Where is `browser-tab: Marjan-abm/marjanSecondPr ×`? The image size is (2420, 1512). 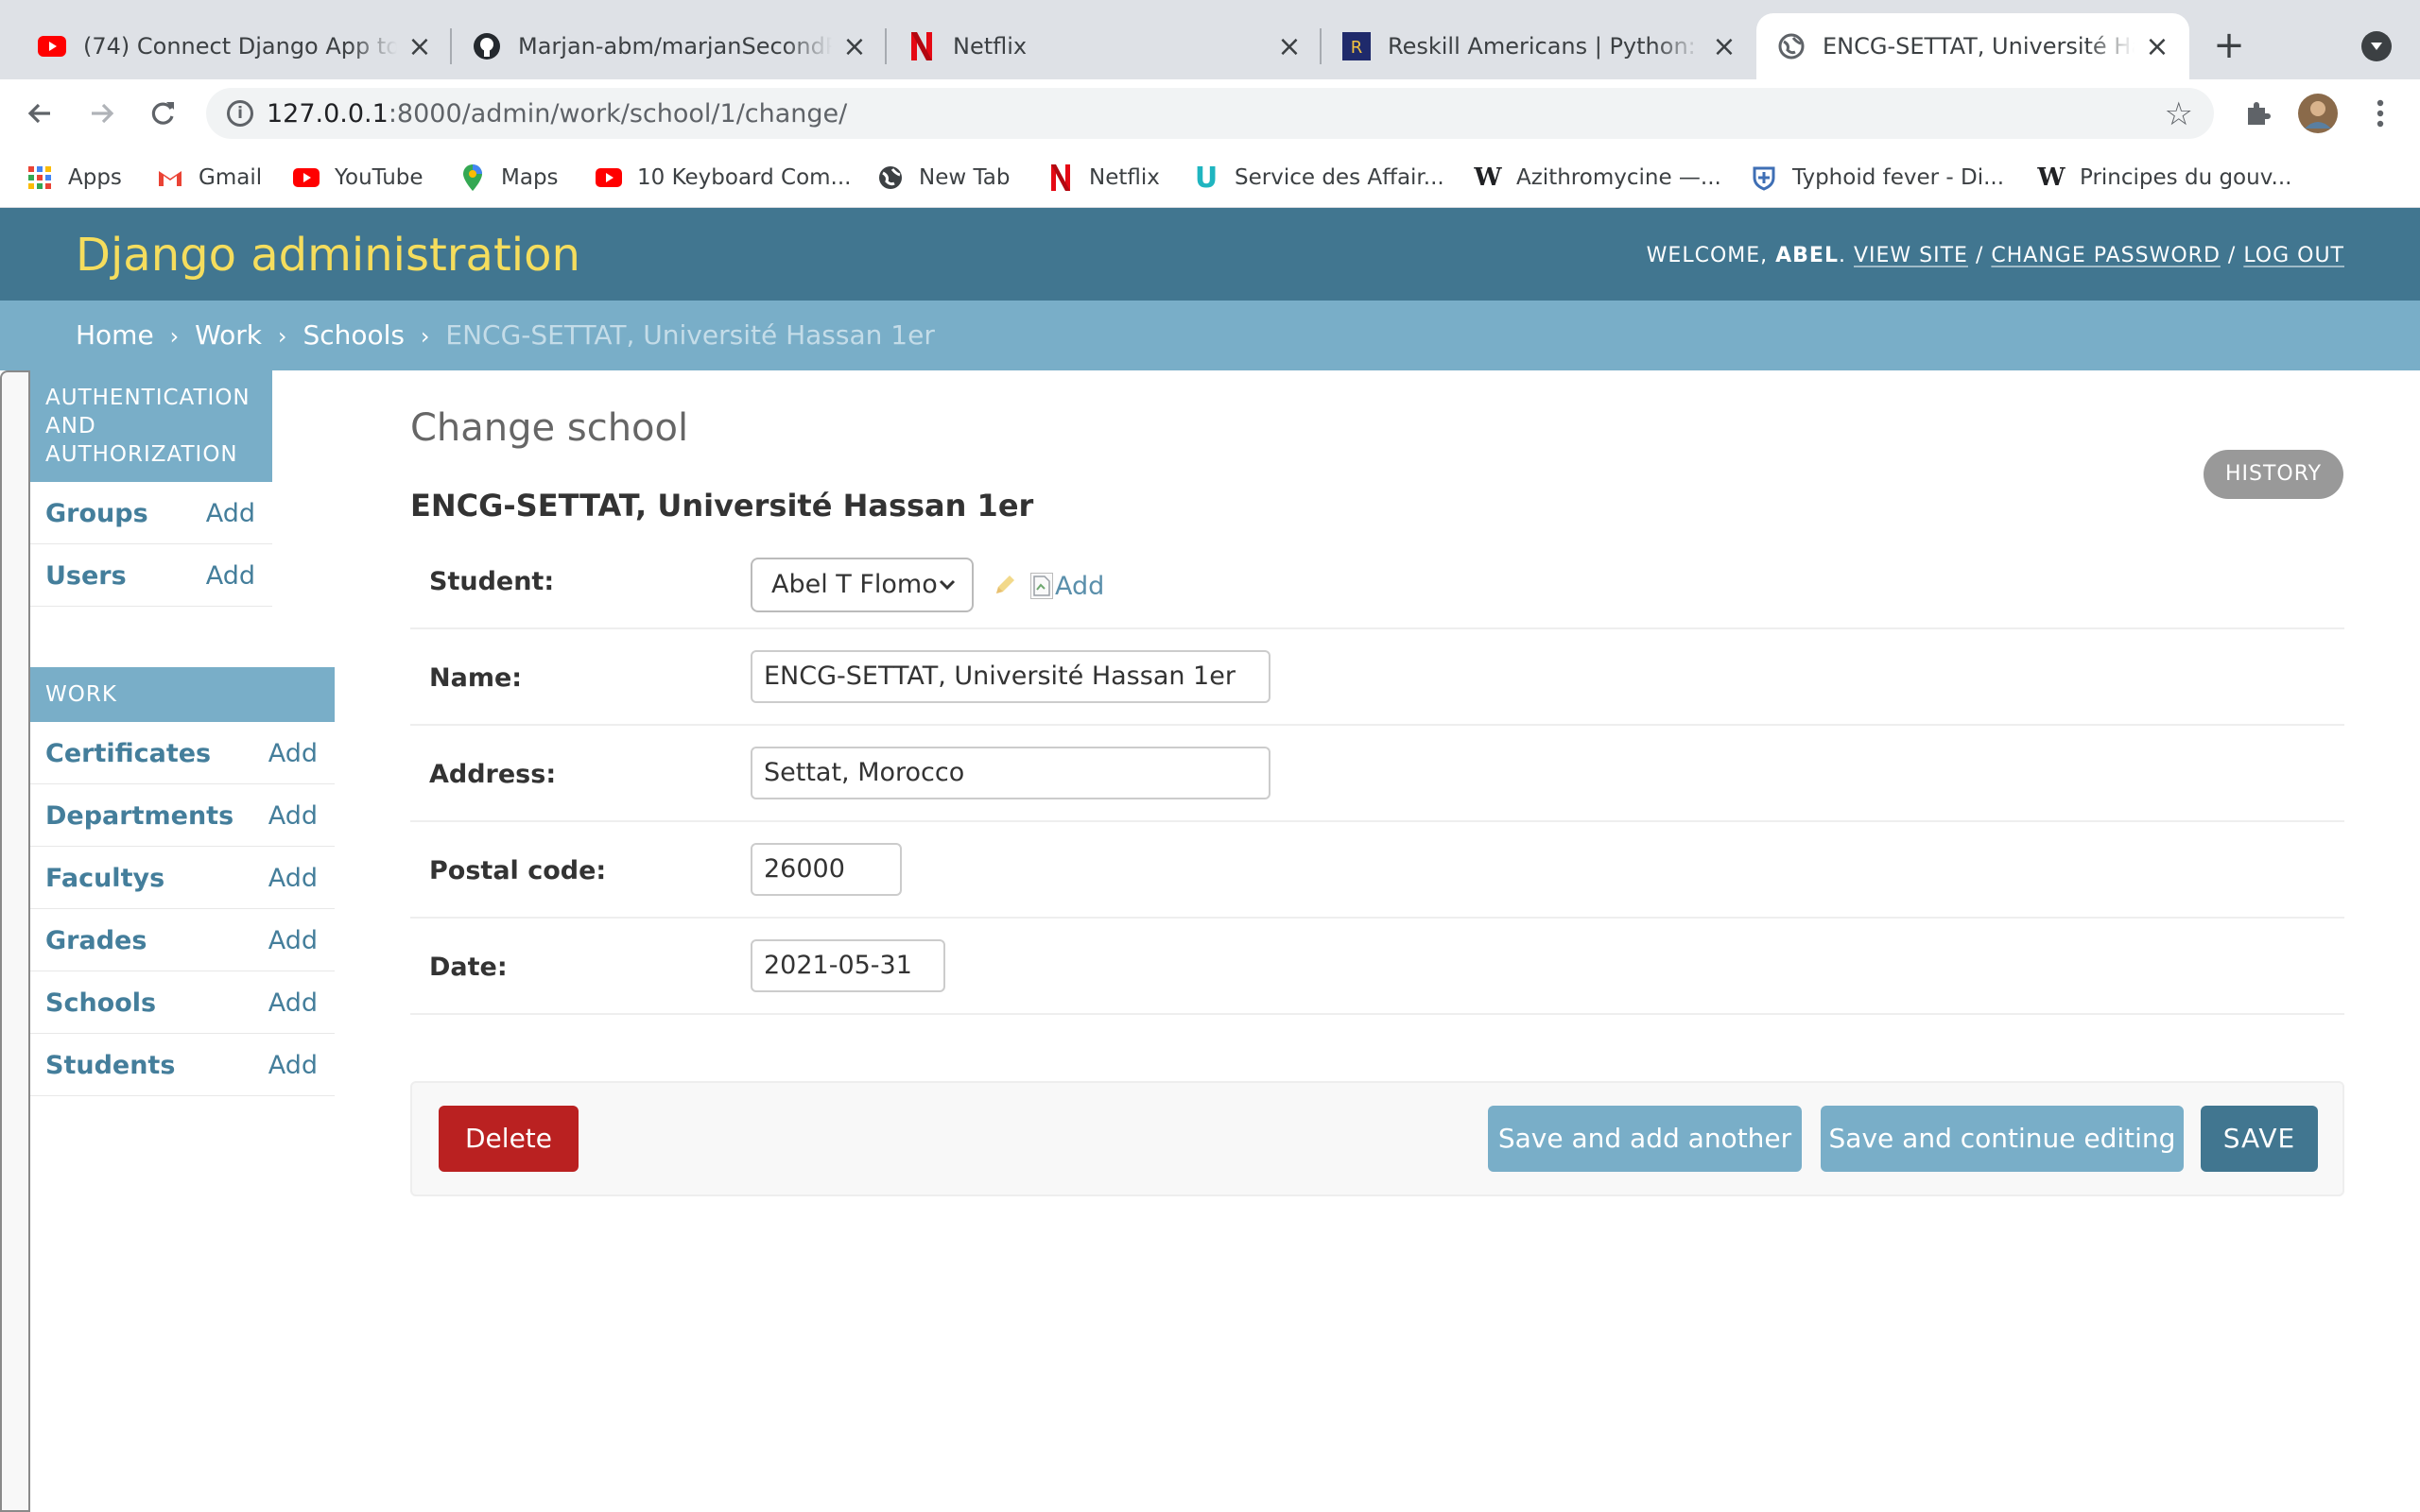
browser-tab: Marjan-abm/marjanSecondPr × is located at coordinates (669, 46).